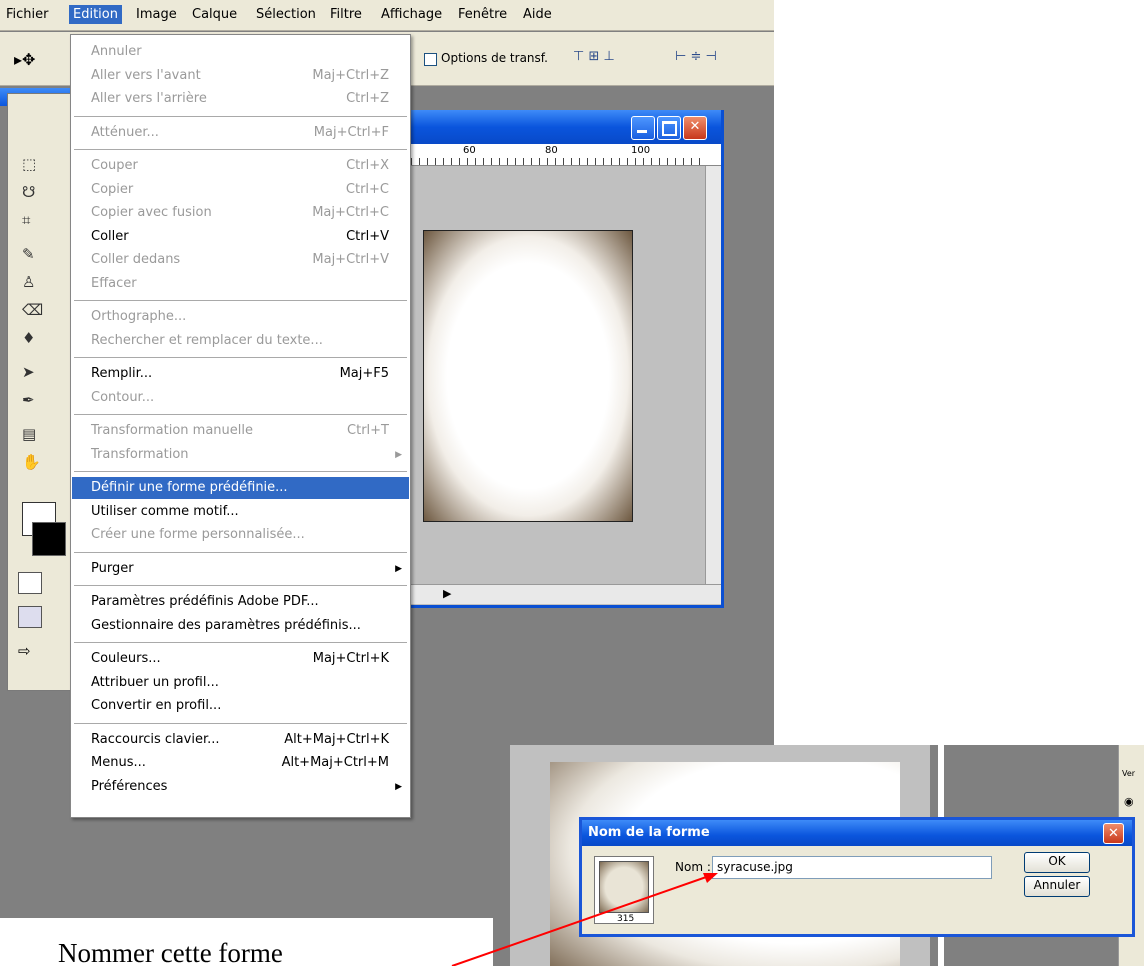 The image size is (1144, 969). Describe the element at coordinates (411, 14) in the screenshot. I see `menu-affichage: Affichage` at that location.